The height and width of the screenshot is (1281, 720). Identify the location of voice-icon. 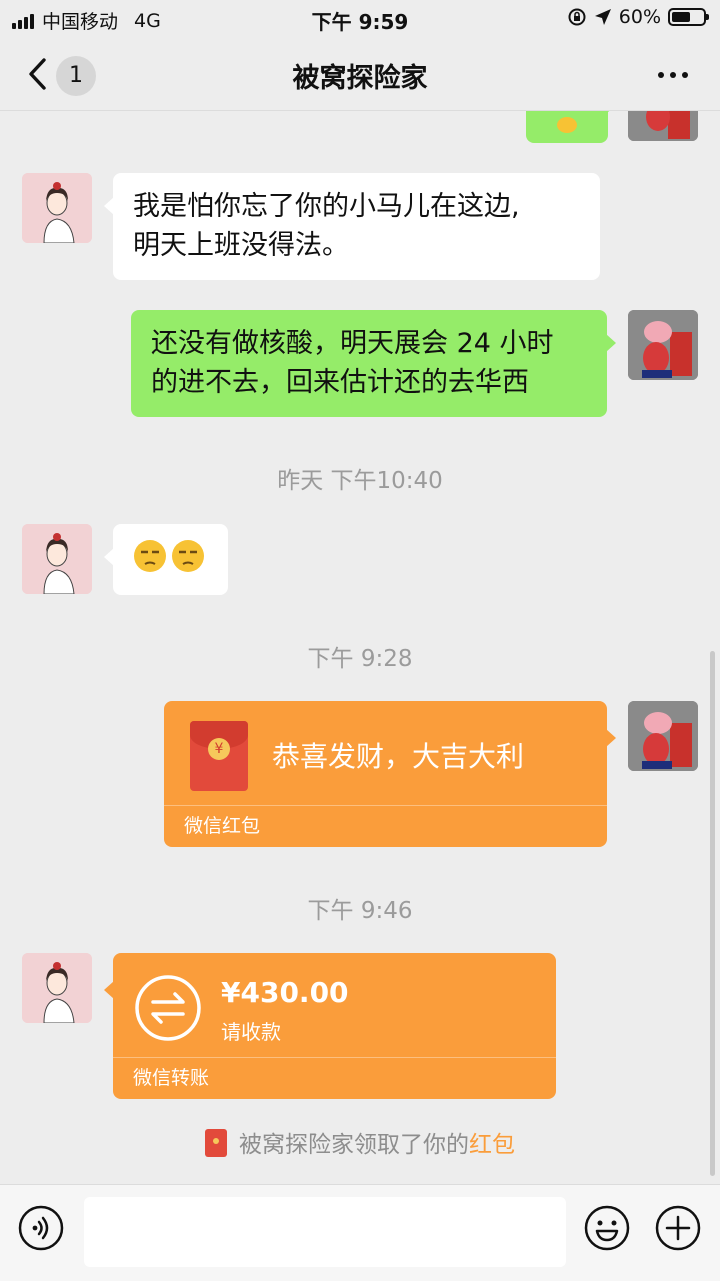
(41, 1228).